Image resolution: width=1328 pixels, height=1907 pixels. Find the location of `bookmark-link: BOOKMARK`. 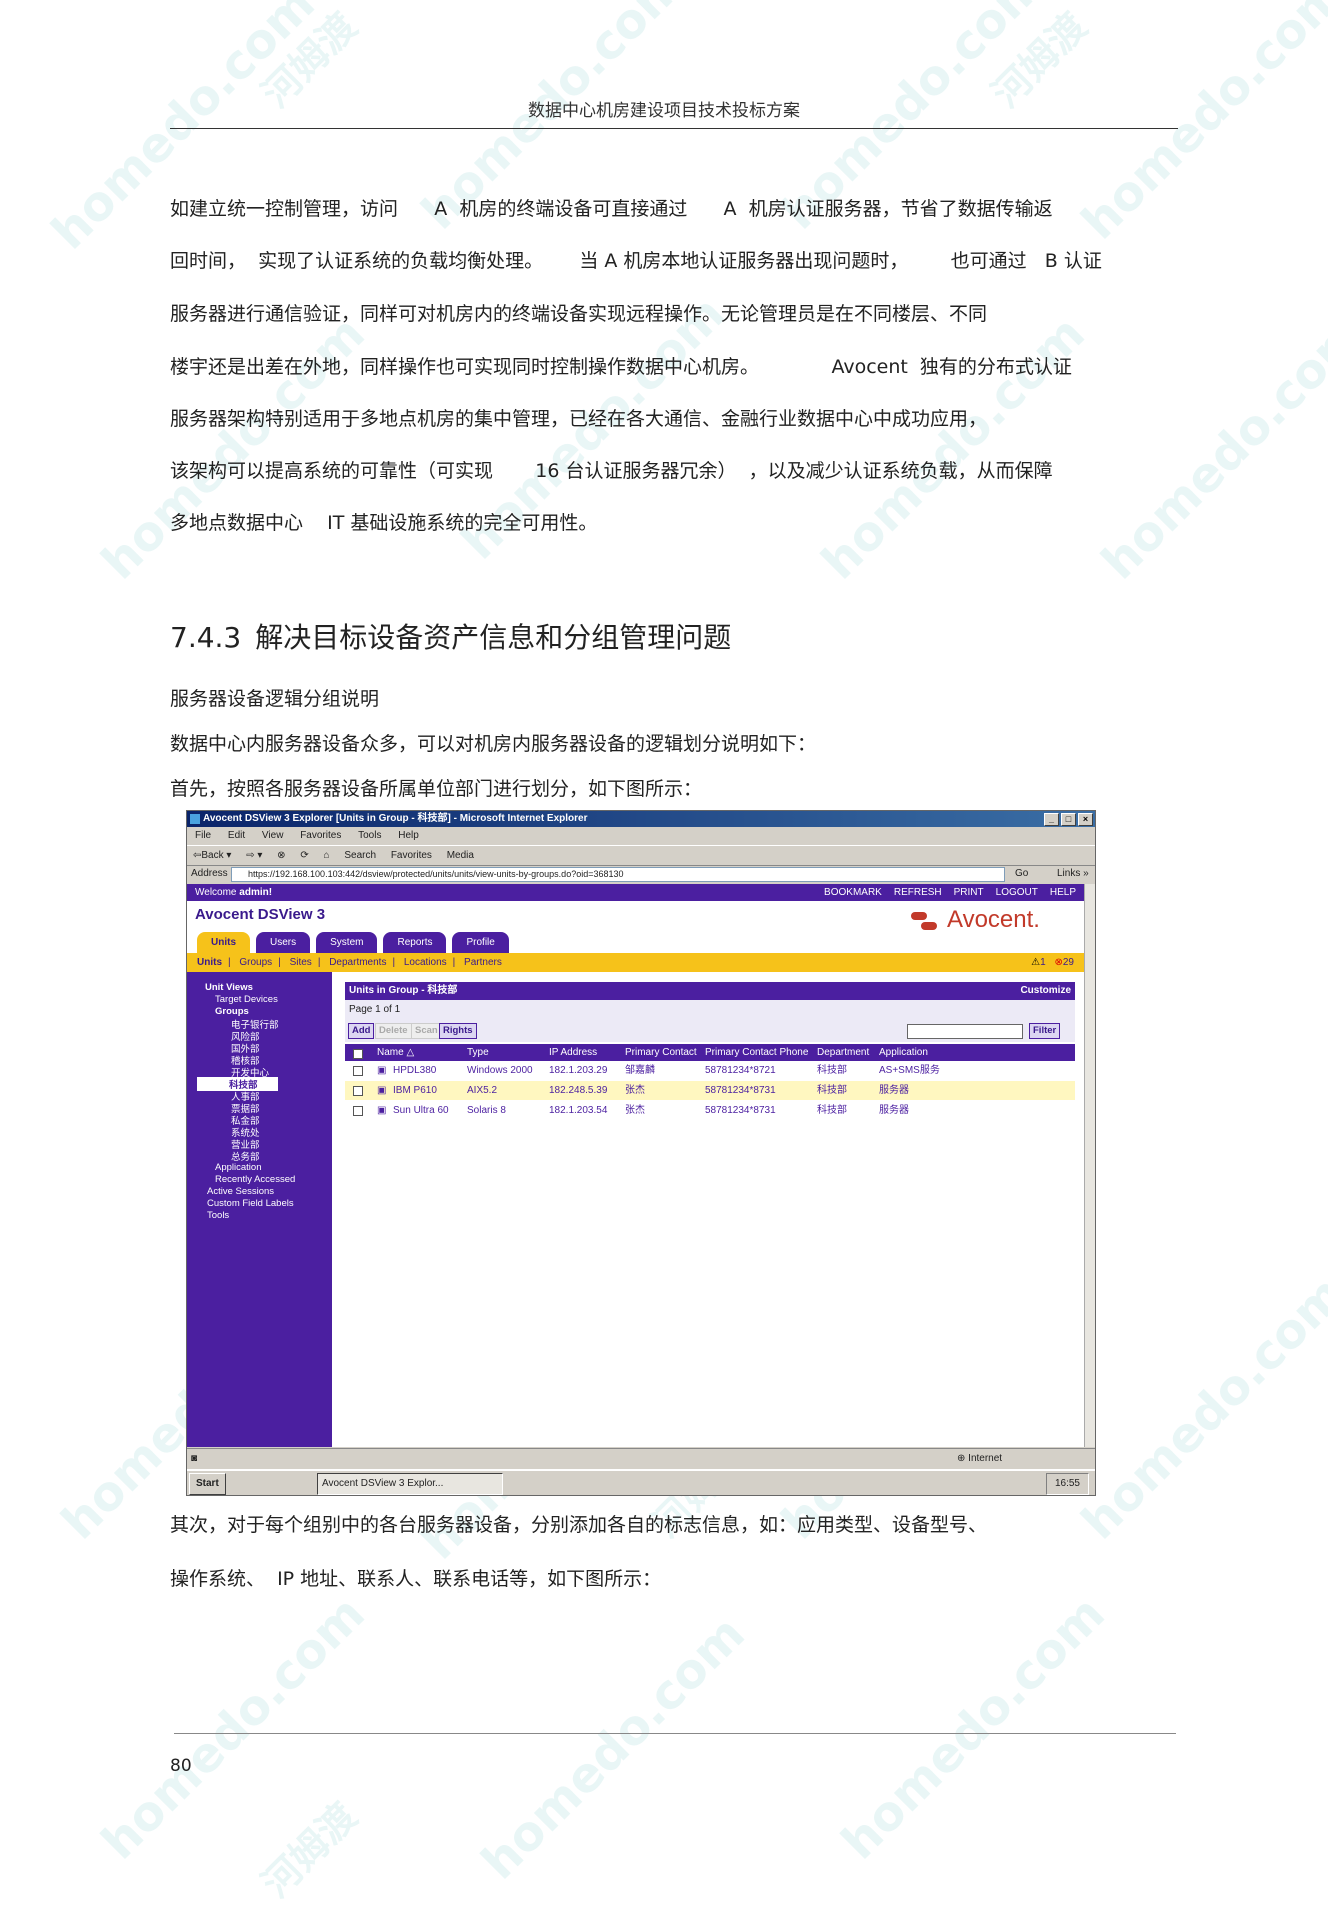

bookmark-link: BOOKMARK is located at coordinates (853, 892).